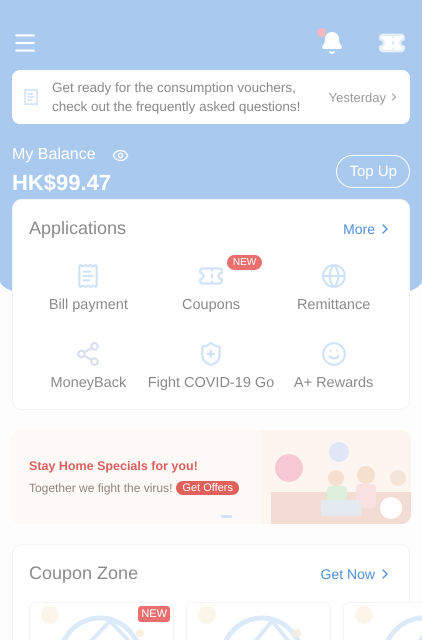 This screenshot has height=640, width=422. Describe the element at coordinates (332, 43) in the screenshot. I see `bell-icon` at that location.